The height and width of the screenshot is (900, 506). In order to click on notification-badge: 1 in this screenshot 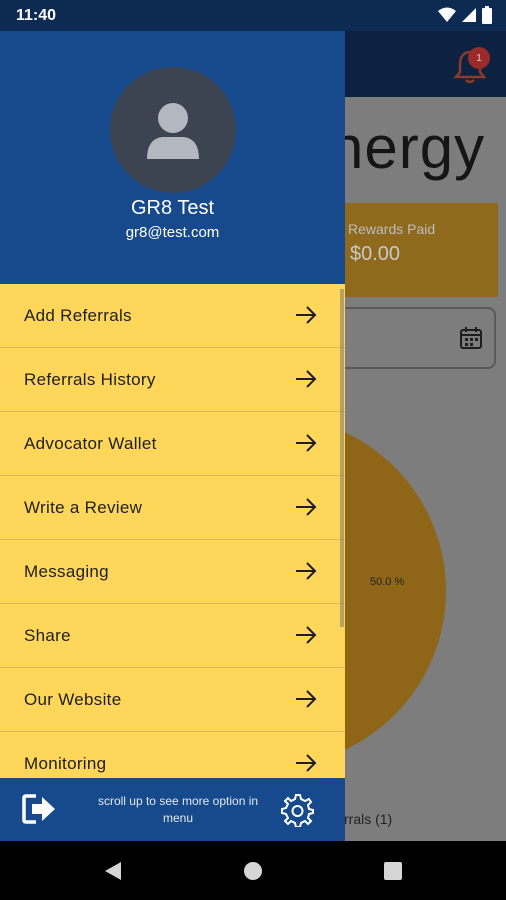, I will do `click(479, 58)`.